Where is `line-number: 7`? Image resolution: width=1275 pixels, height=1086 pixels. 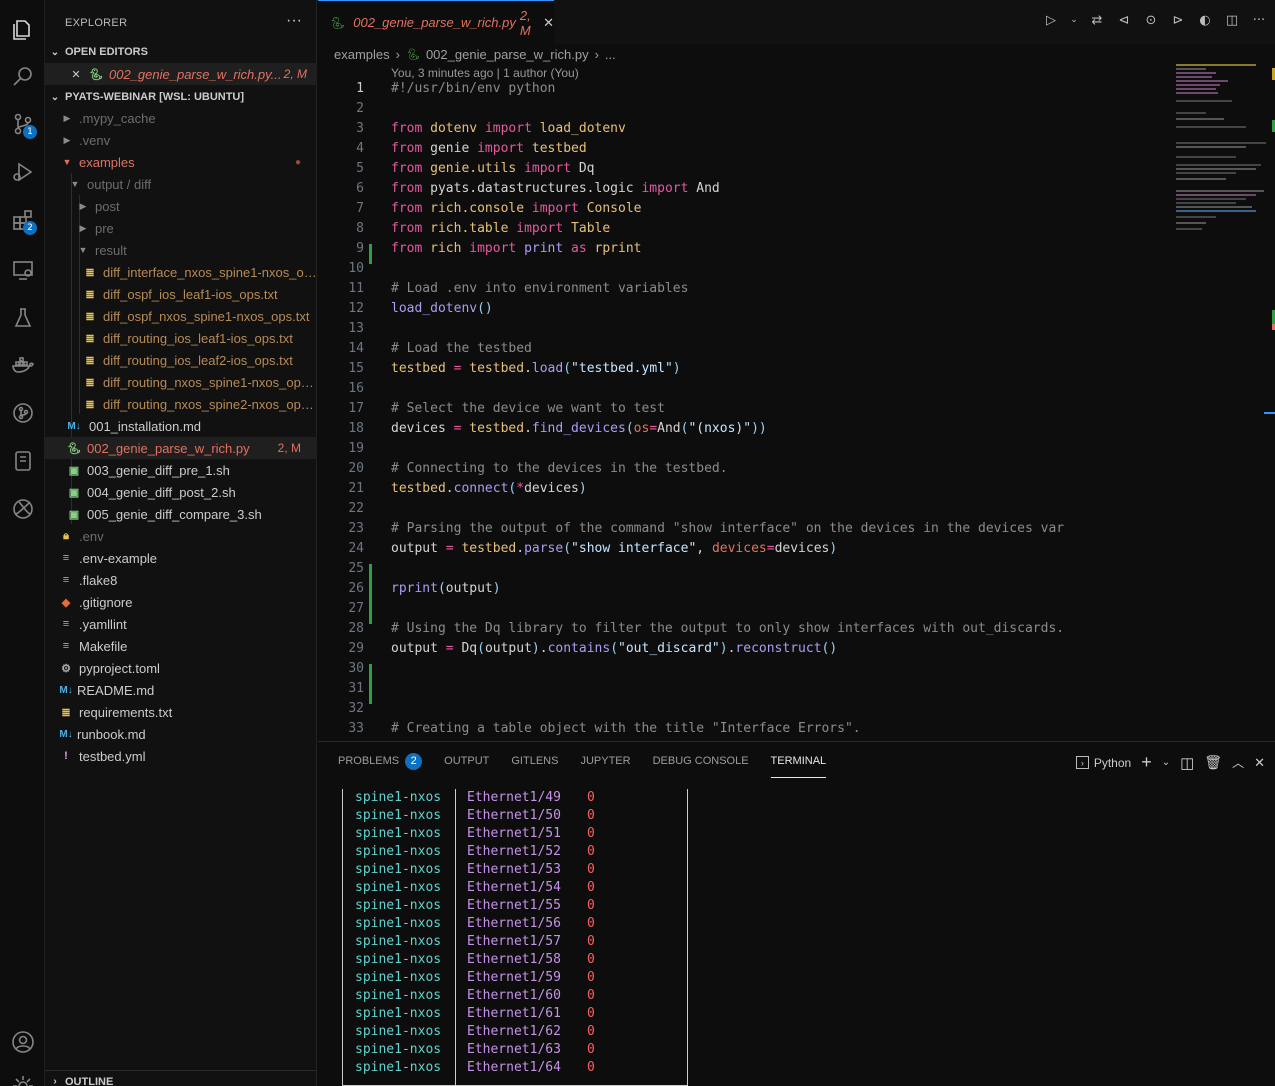 line-number: 7 is located at coordinates (360, 208).